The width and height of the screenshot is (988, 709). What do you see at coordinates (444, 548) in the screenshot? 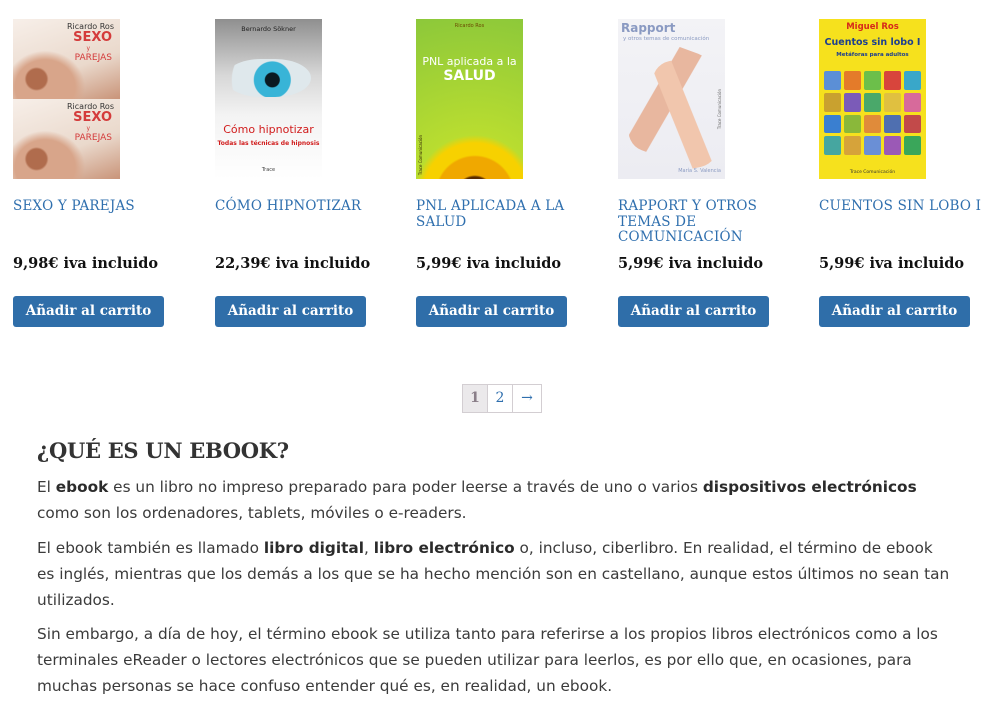
I see `bold-text: libro electrónico` at bounding box center [444, 548].